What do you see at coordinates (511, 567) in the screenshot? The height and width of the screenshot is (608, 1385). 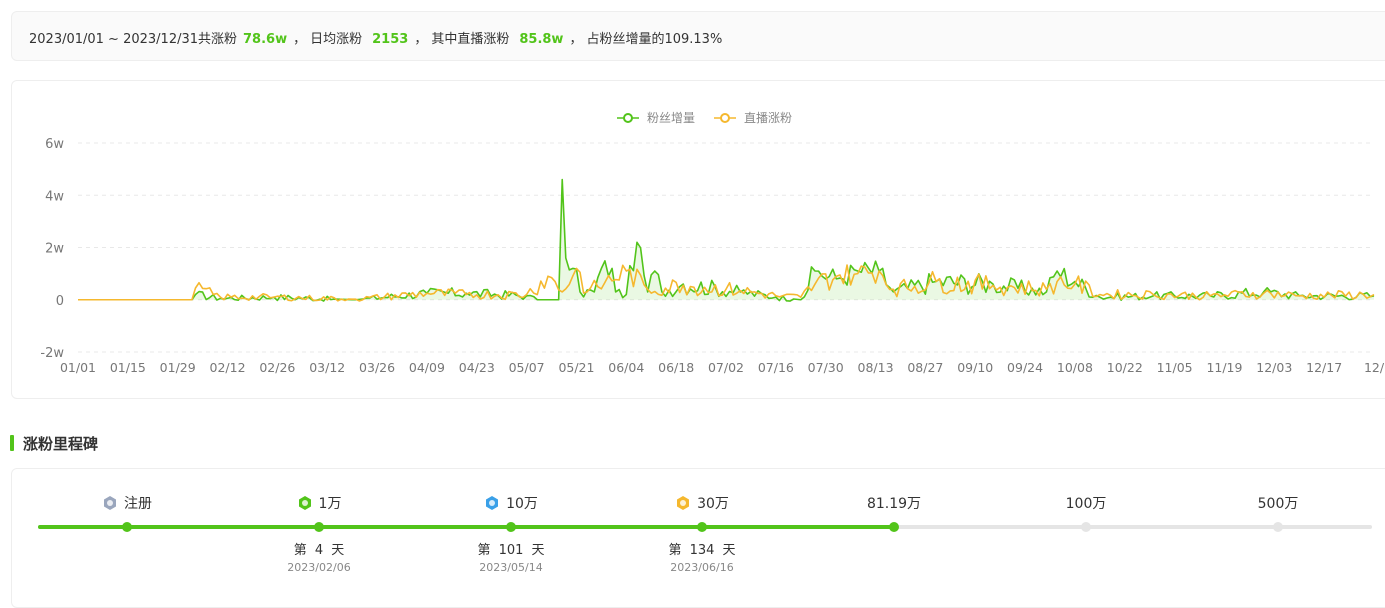 I see `milestone-date: 2023/05/14` at bounding box center [511, 567].